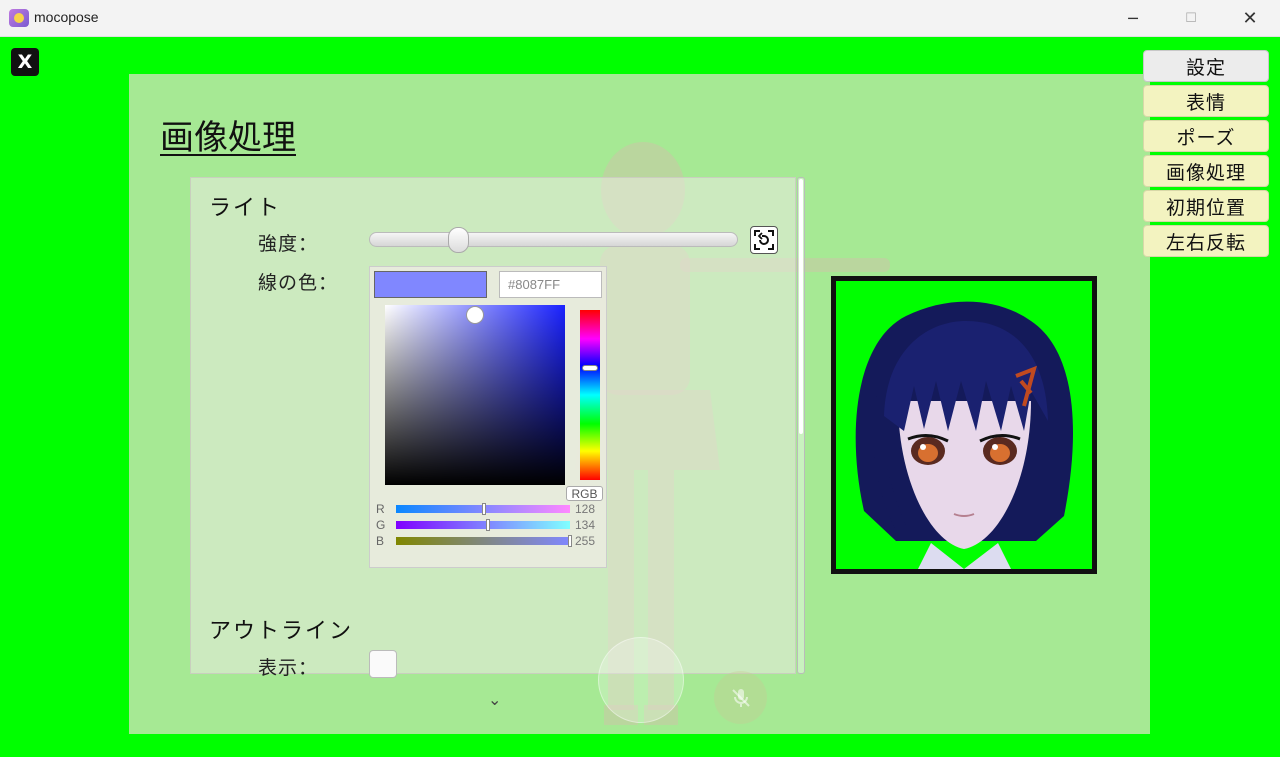 The height and width of the screenshot is (757, 1280). Describe the element at coordinates (380, 541) in the screenshot. I see `channel-b-label: B` at that location.